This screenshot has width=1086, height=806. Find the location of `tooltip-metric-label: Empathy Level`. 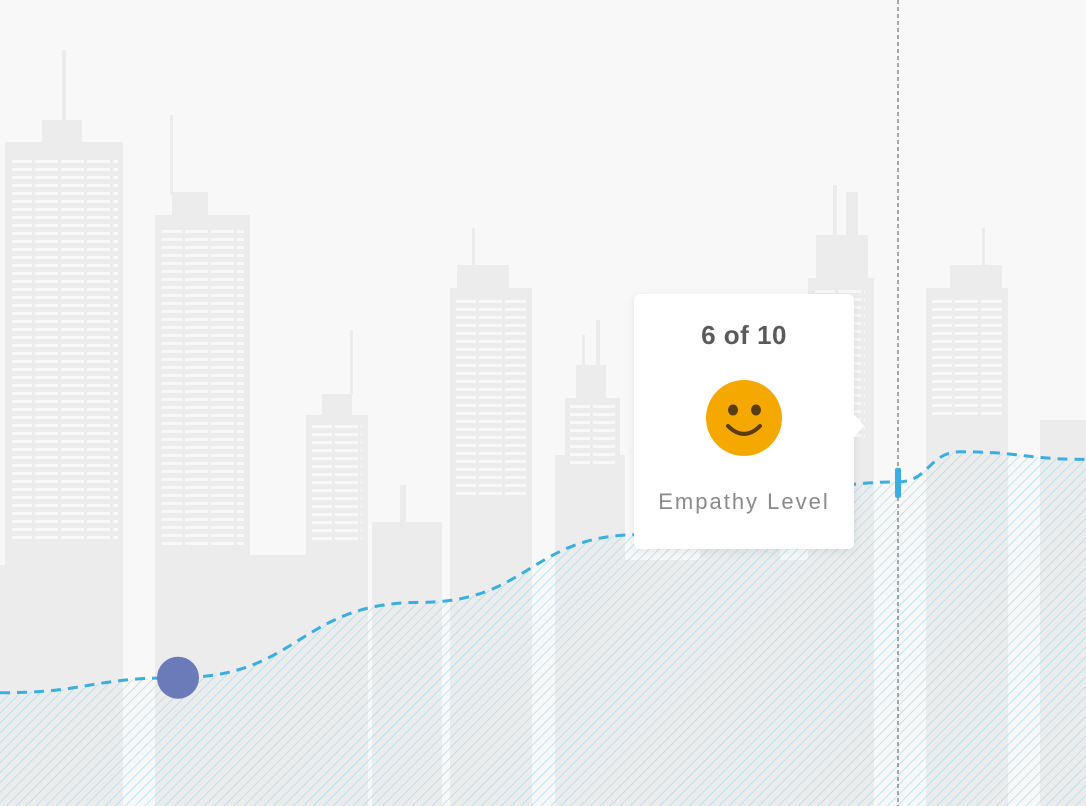

tooltip-metric-label: Empathy Level is located at coordinates (744, 501).